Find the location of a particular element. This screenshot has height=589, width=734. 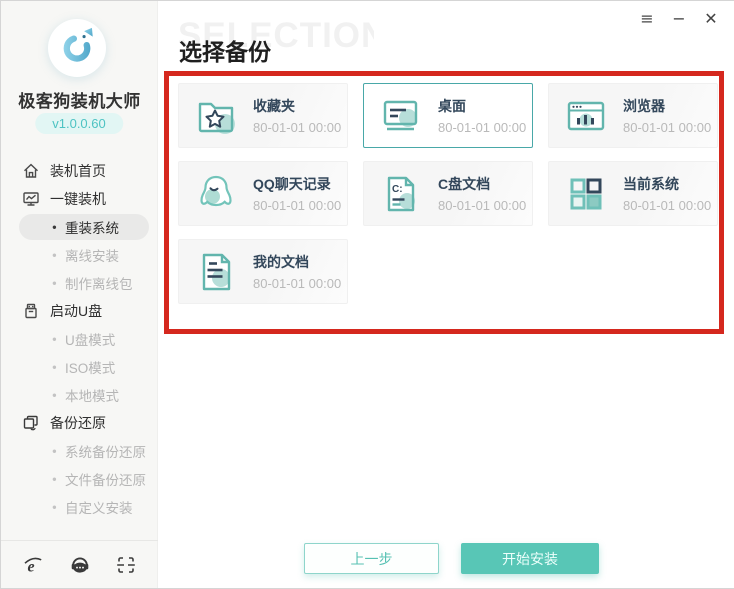

sidebar-item-label: 本地模式 is located at coordinates (92, 396).